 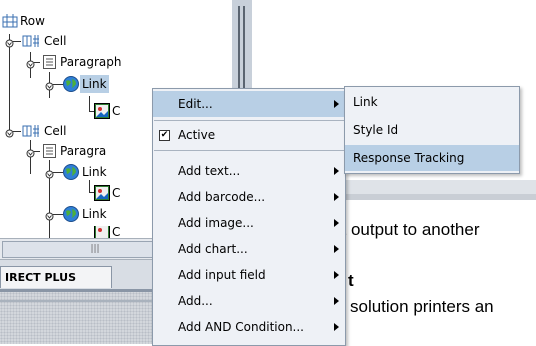 I want to click on document-text-line2: t, so click(x=351, y=280).